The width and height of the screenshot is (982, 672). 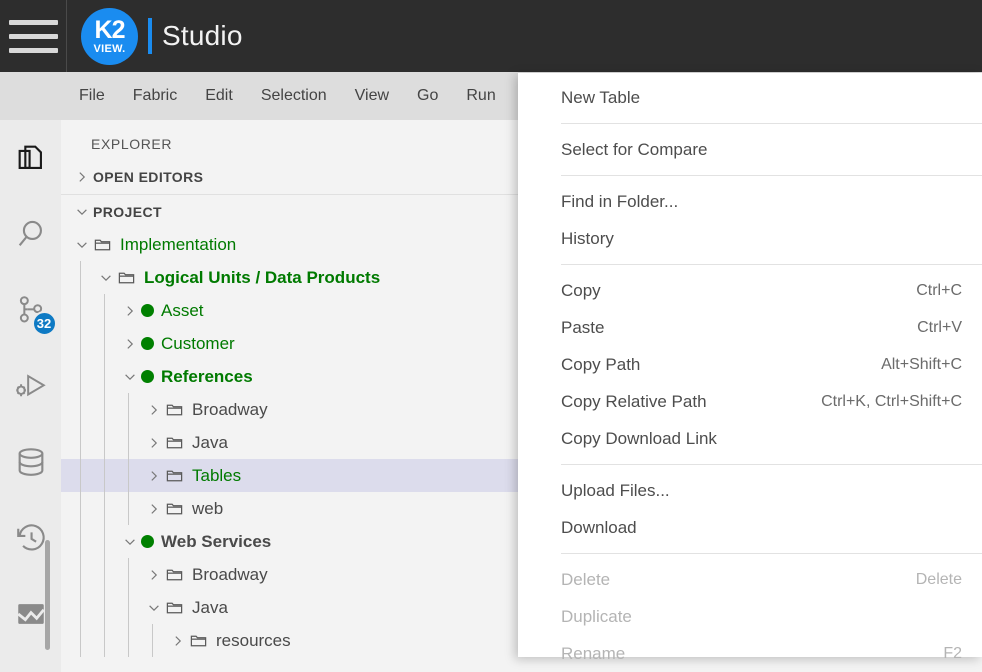 I want to click on activity-bar: 32, so click(x=30, y=396).